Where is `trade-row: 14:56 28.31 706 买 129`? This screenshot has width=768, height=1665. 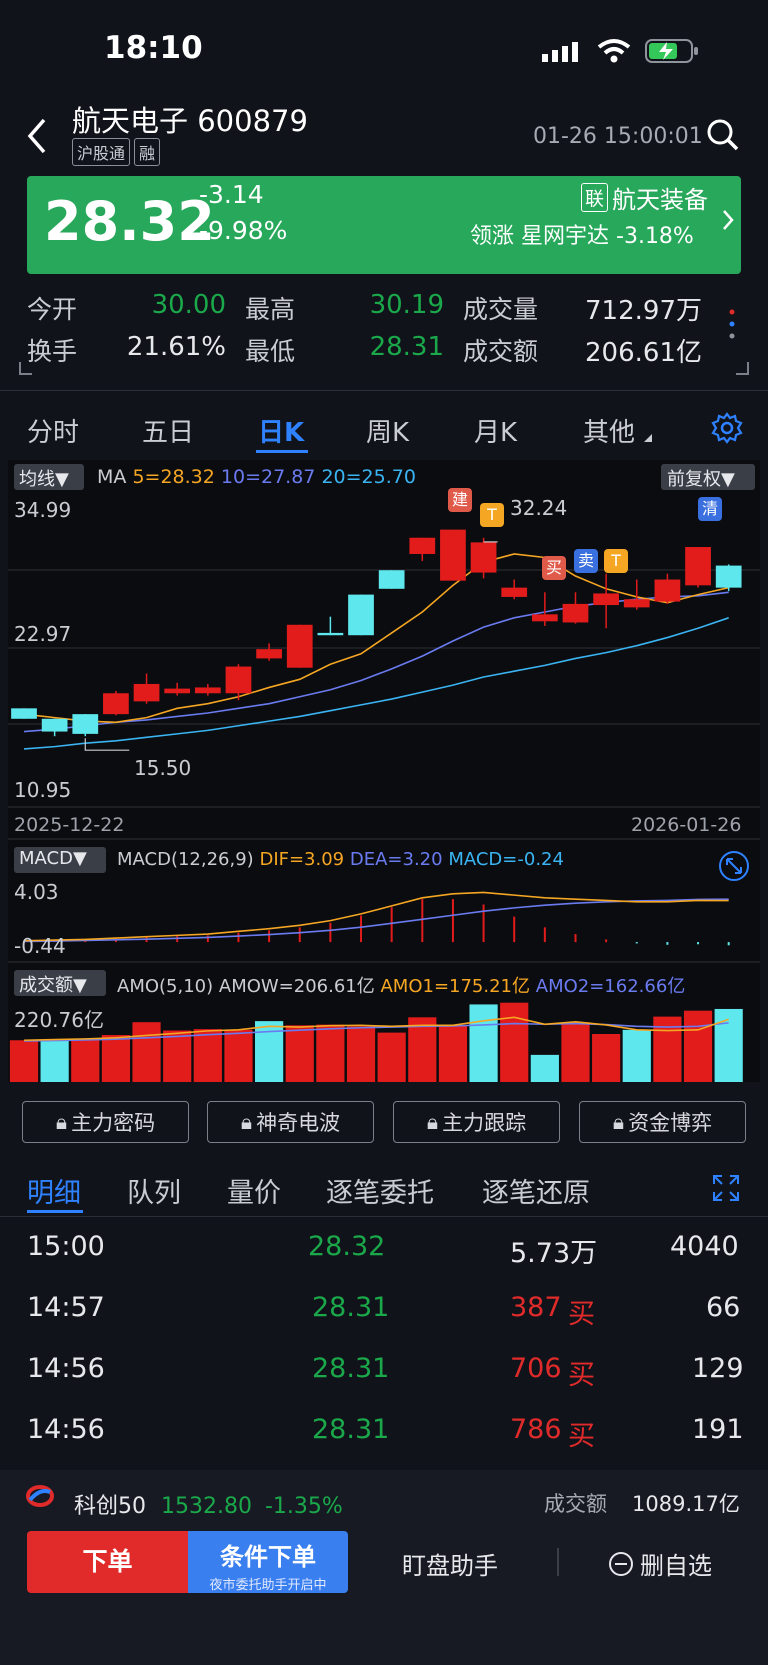 trade-row: 14:56 28.31 706 买 129 is located at coordinates (384, 1369).